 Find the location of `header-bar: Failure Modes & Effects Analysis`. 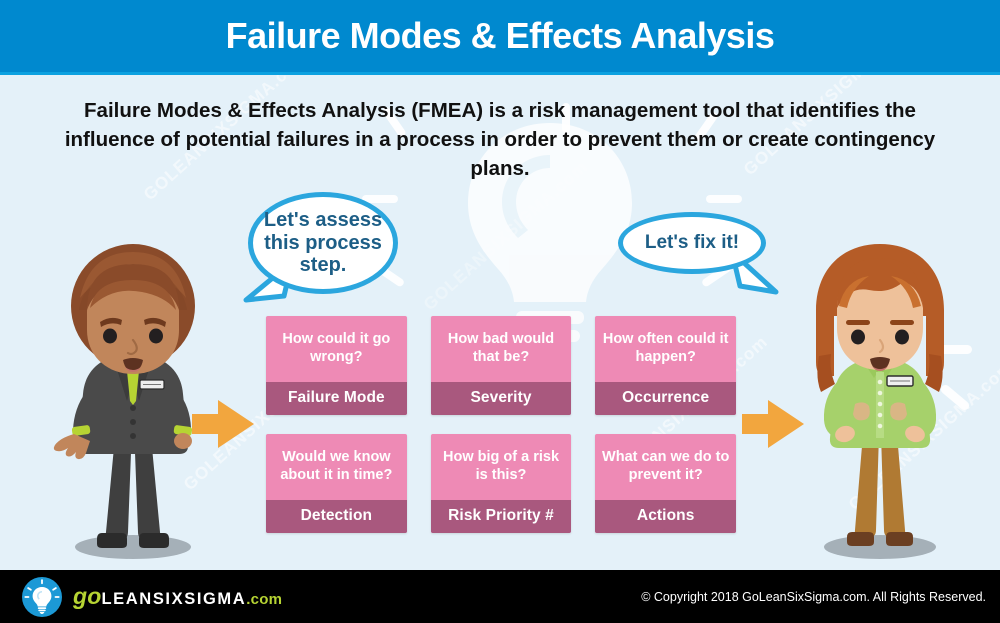

header-bar: Failure Modes & Effects Analysis is located at coordinates (500, 36).